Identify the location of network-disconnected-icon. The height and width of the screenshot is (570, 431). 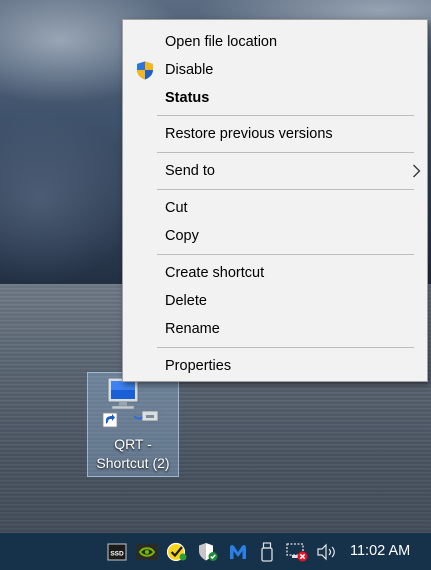
(297, 552).